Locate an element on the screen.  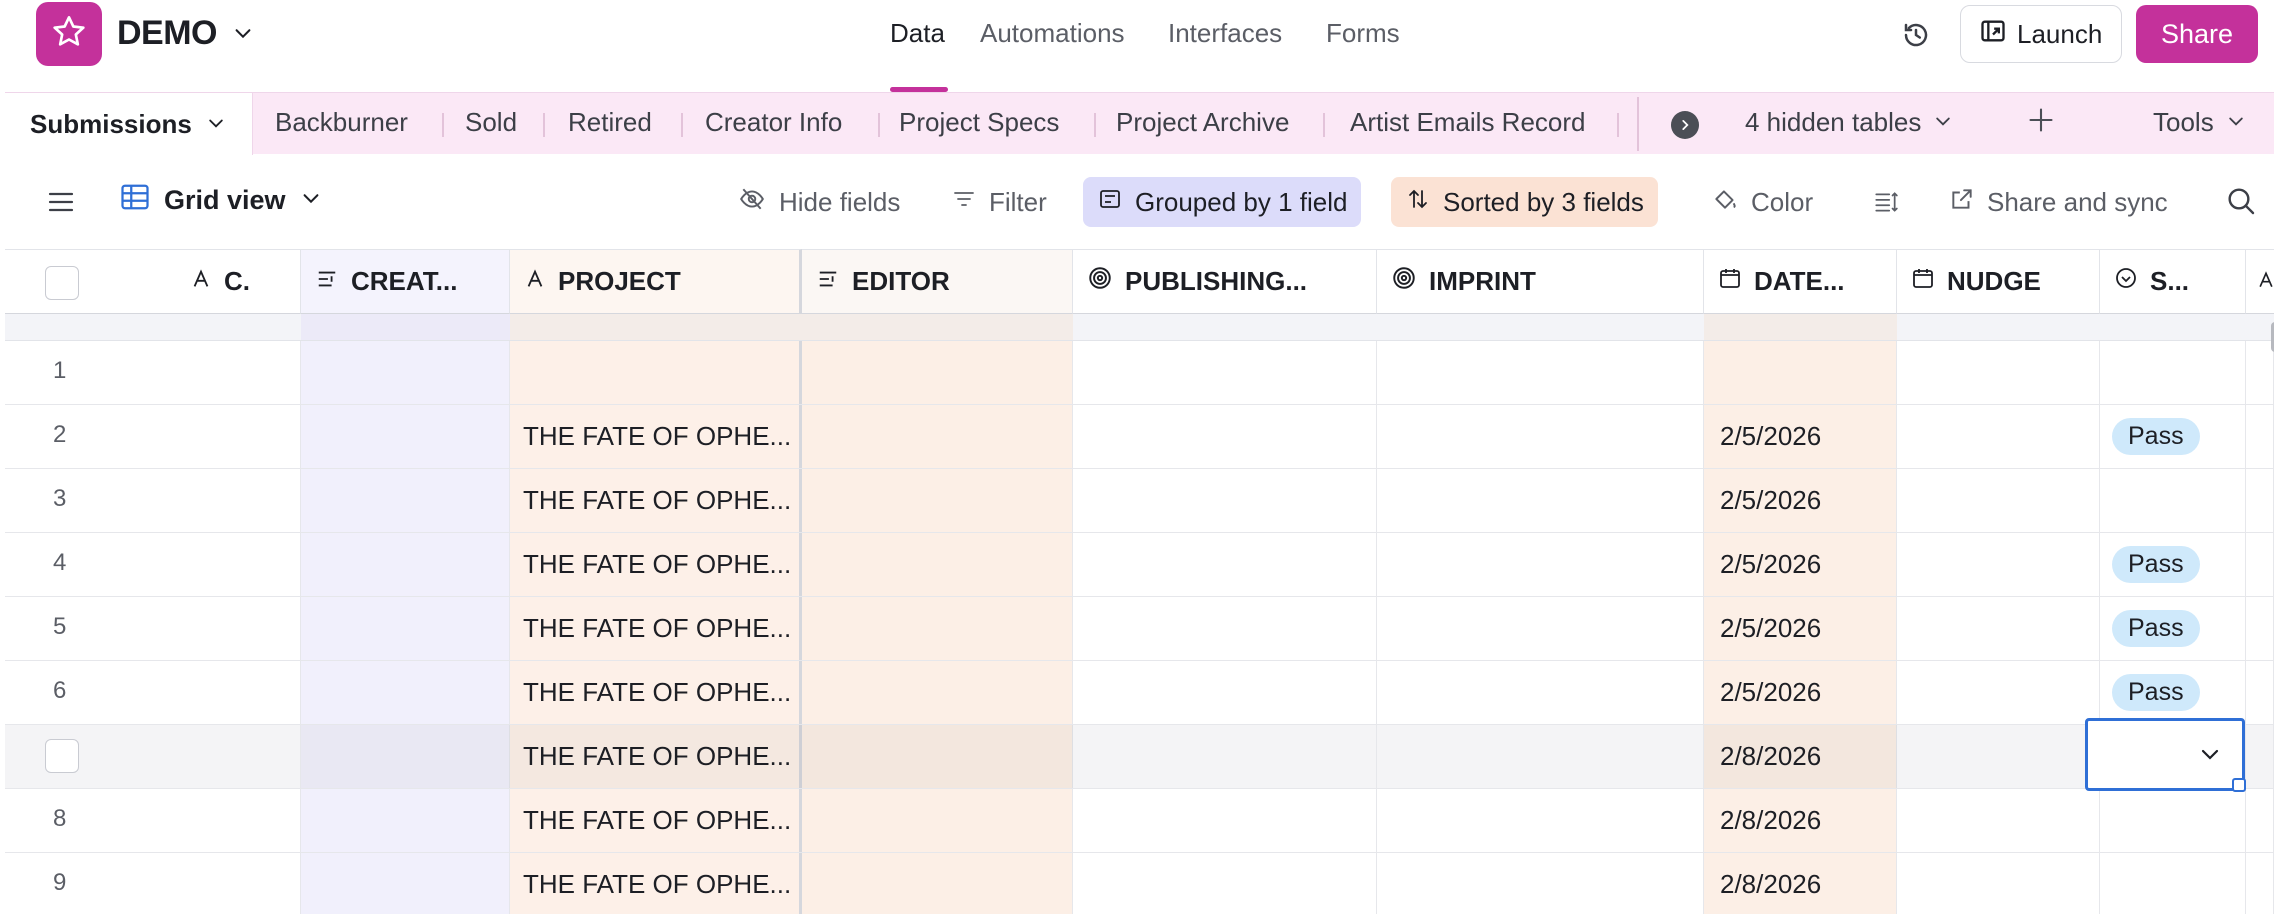
table-row: 2 THE FATE OF OPHE... 2/5/2026 Pass is located at coordinates (1139, 437).